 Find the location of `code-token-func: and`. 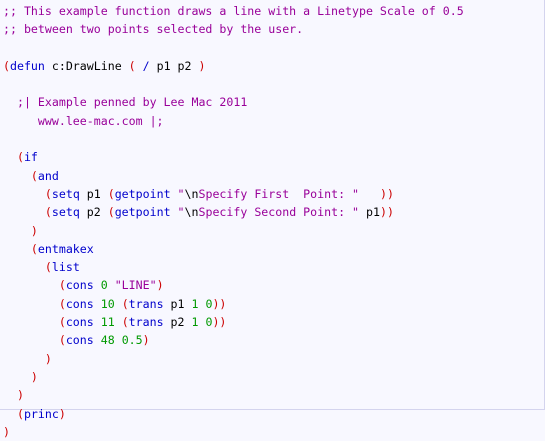

code-token-func: and is located at coordinates (48, 175).